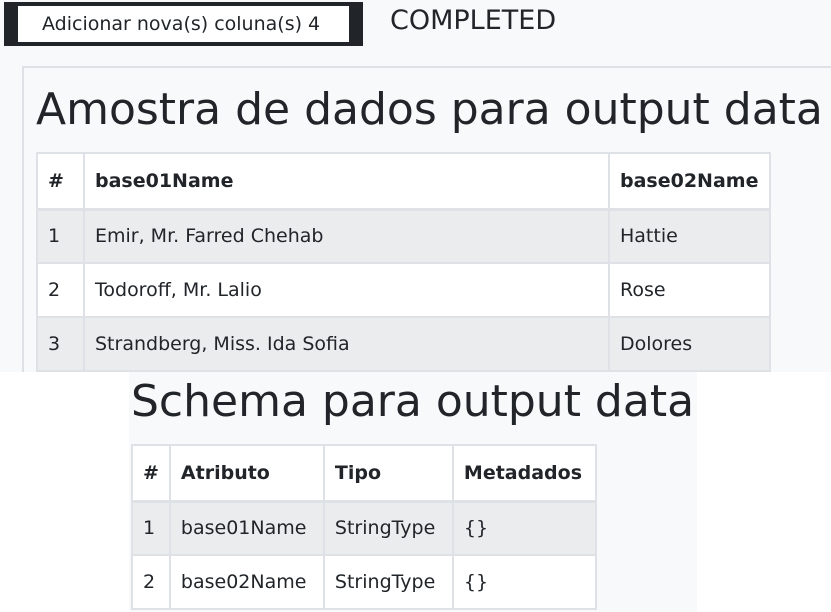 The width and height of the screenshot is (831, 612). I want to click on add-columns-button-frame: Adicionar nova(s) coluna(s) 4, so click(183, 24).